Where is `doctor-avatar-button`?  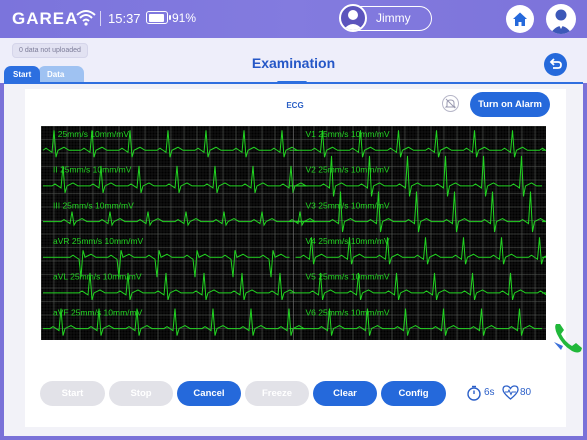
doctor-avatar-button is located at coordinates (561, 19).